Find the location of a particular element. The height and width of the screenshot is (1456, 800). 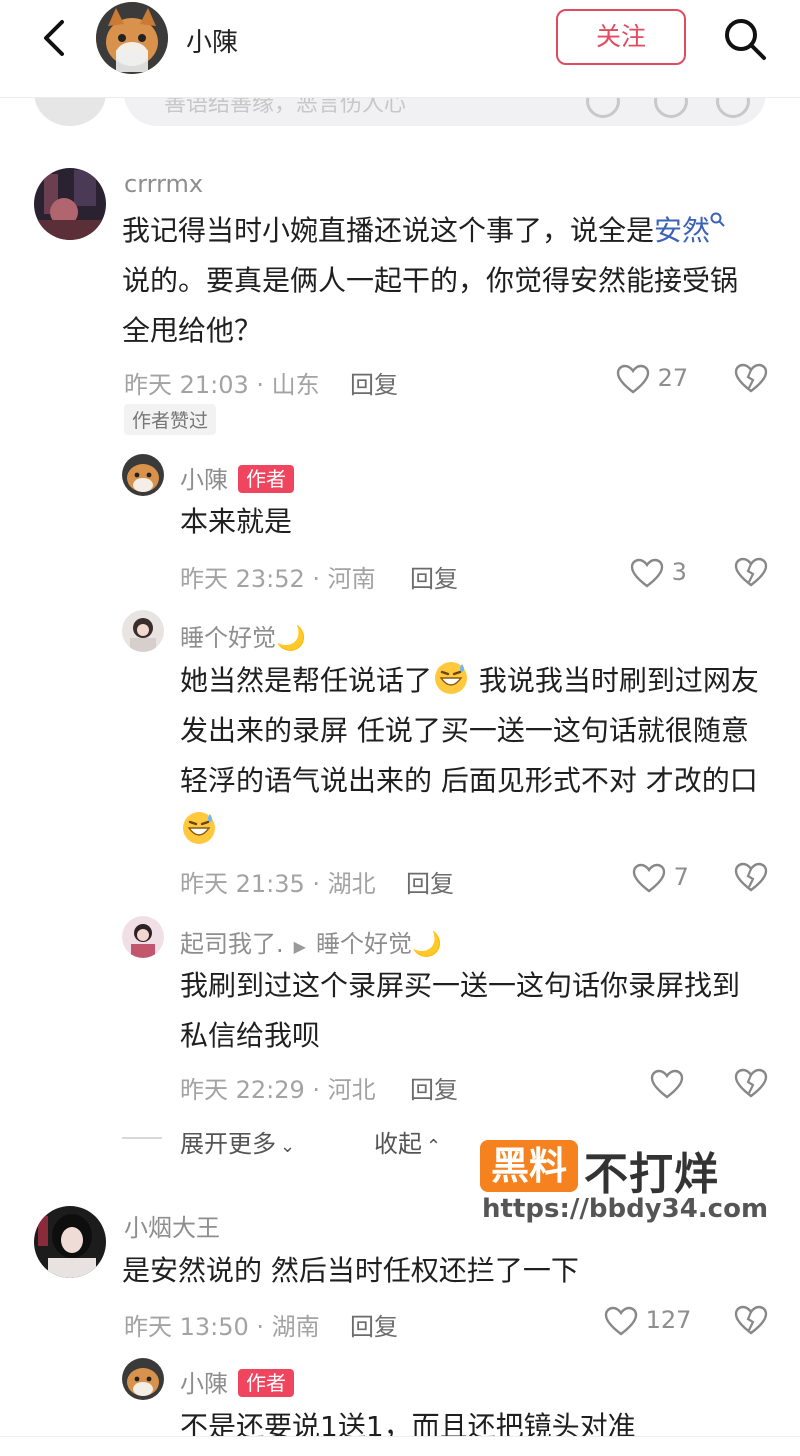

reply-to-username: 睡个好觉🌙 is located at coordinates (379, 944).